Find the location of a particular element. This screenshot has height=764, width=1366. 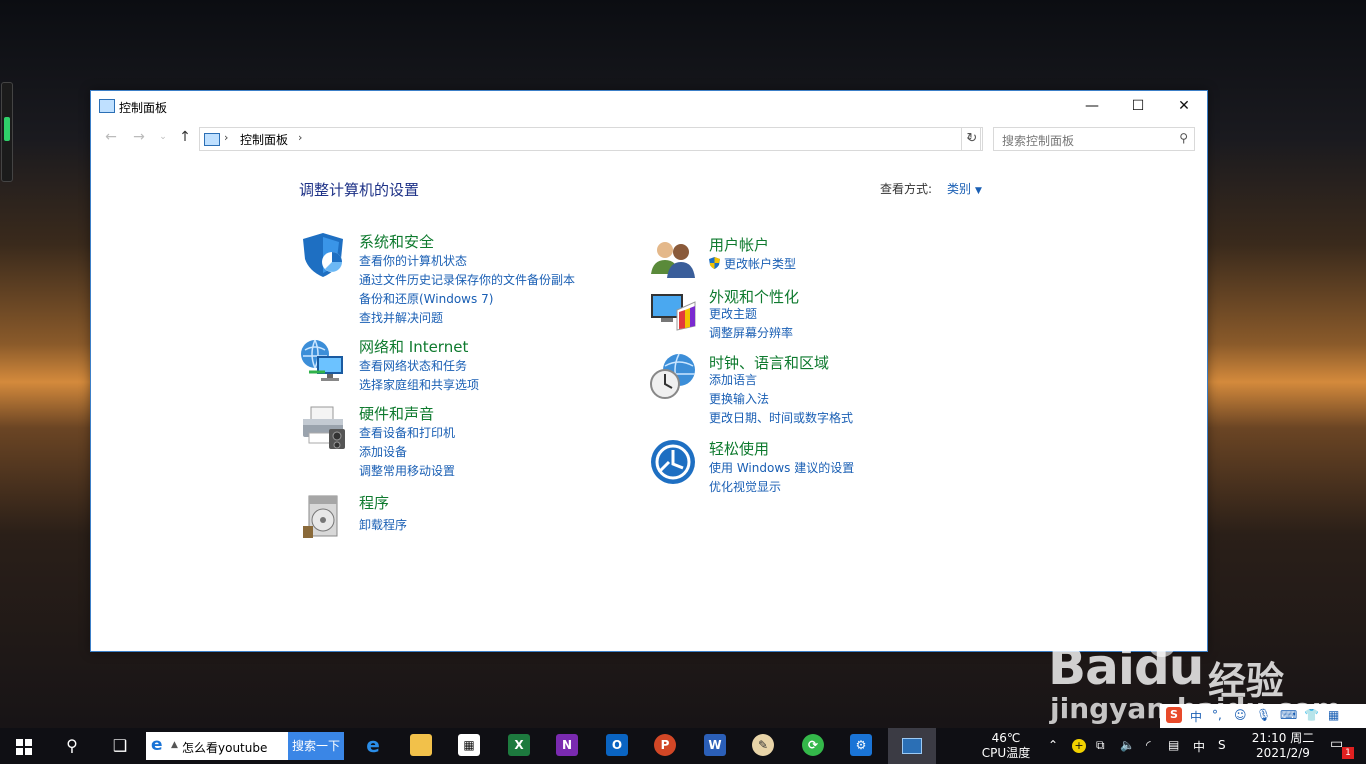

clock: 21:10 周二 2021/2/9 is located at coordinates (1283, 746).